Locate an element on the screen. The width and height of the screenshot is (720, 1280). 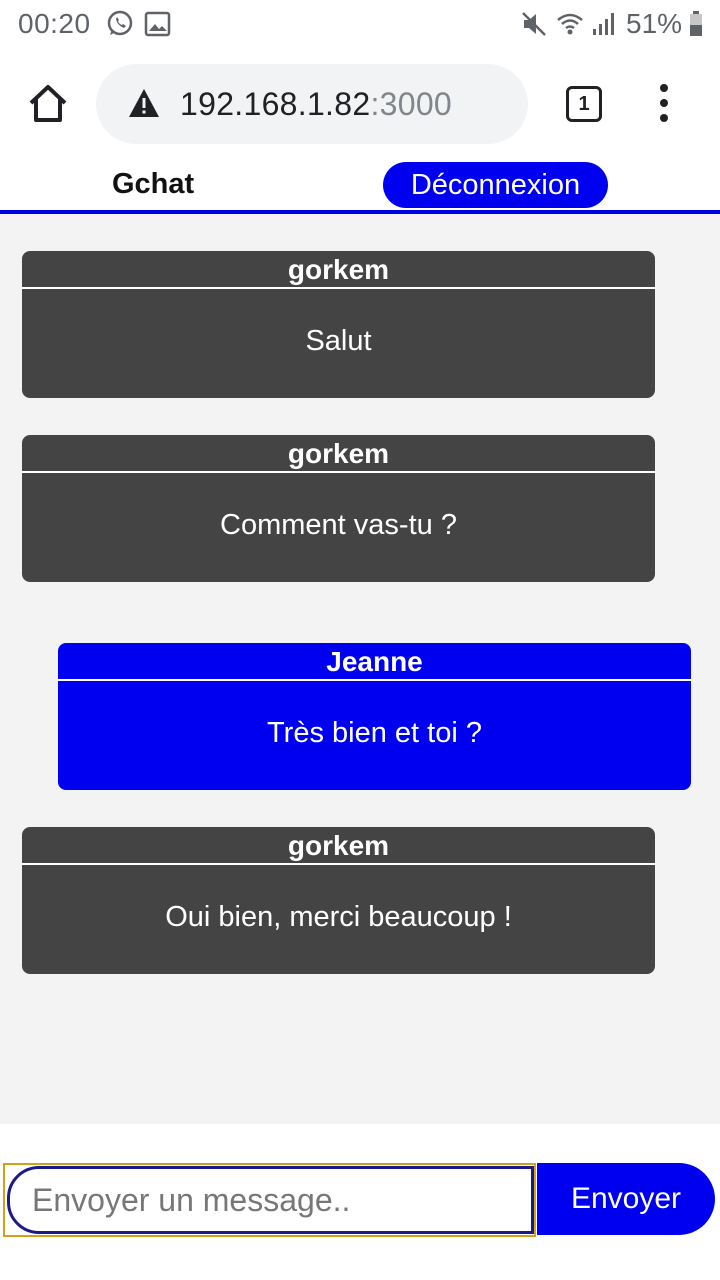
send-button: Envoyer is located at coordinates (626, 1199).